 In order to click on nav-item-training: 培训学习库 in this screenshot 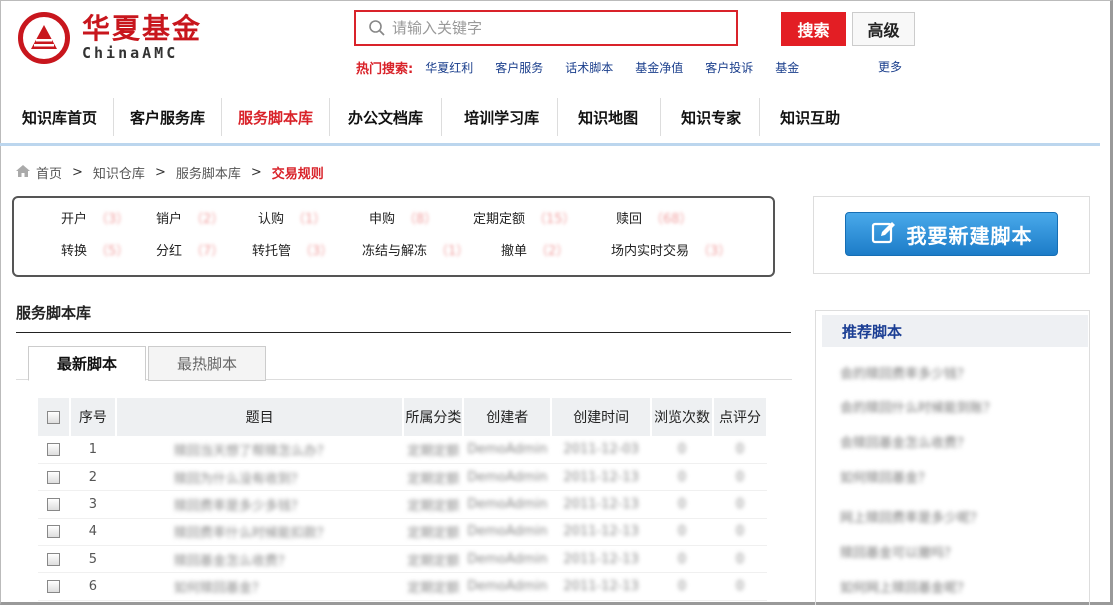, I will do `click(500, 117)`.